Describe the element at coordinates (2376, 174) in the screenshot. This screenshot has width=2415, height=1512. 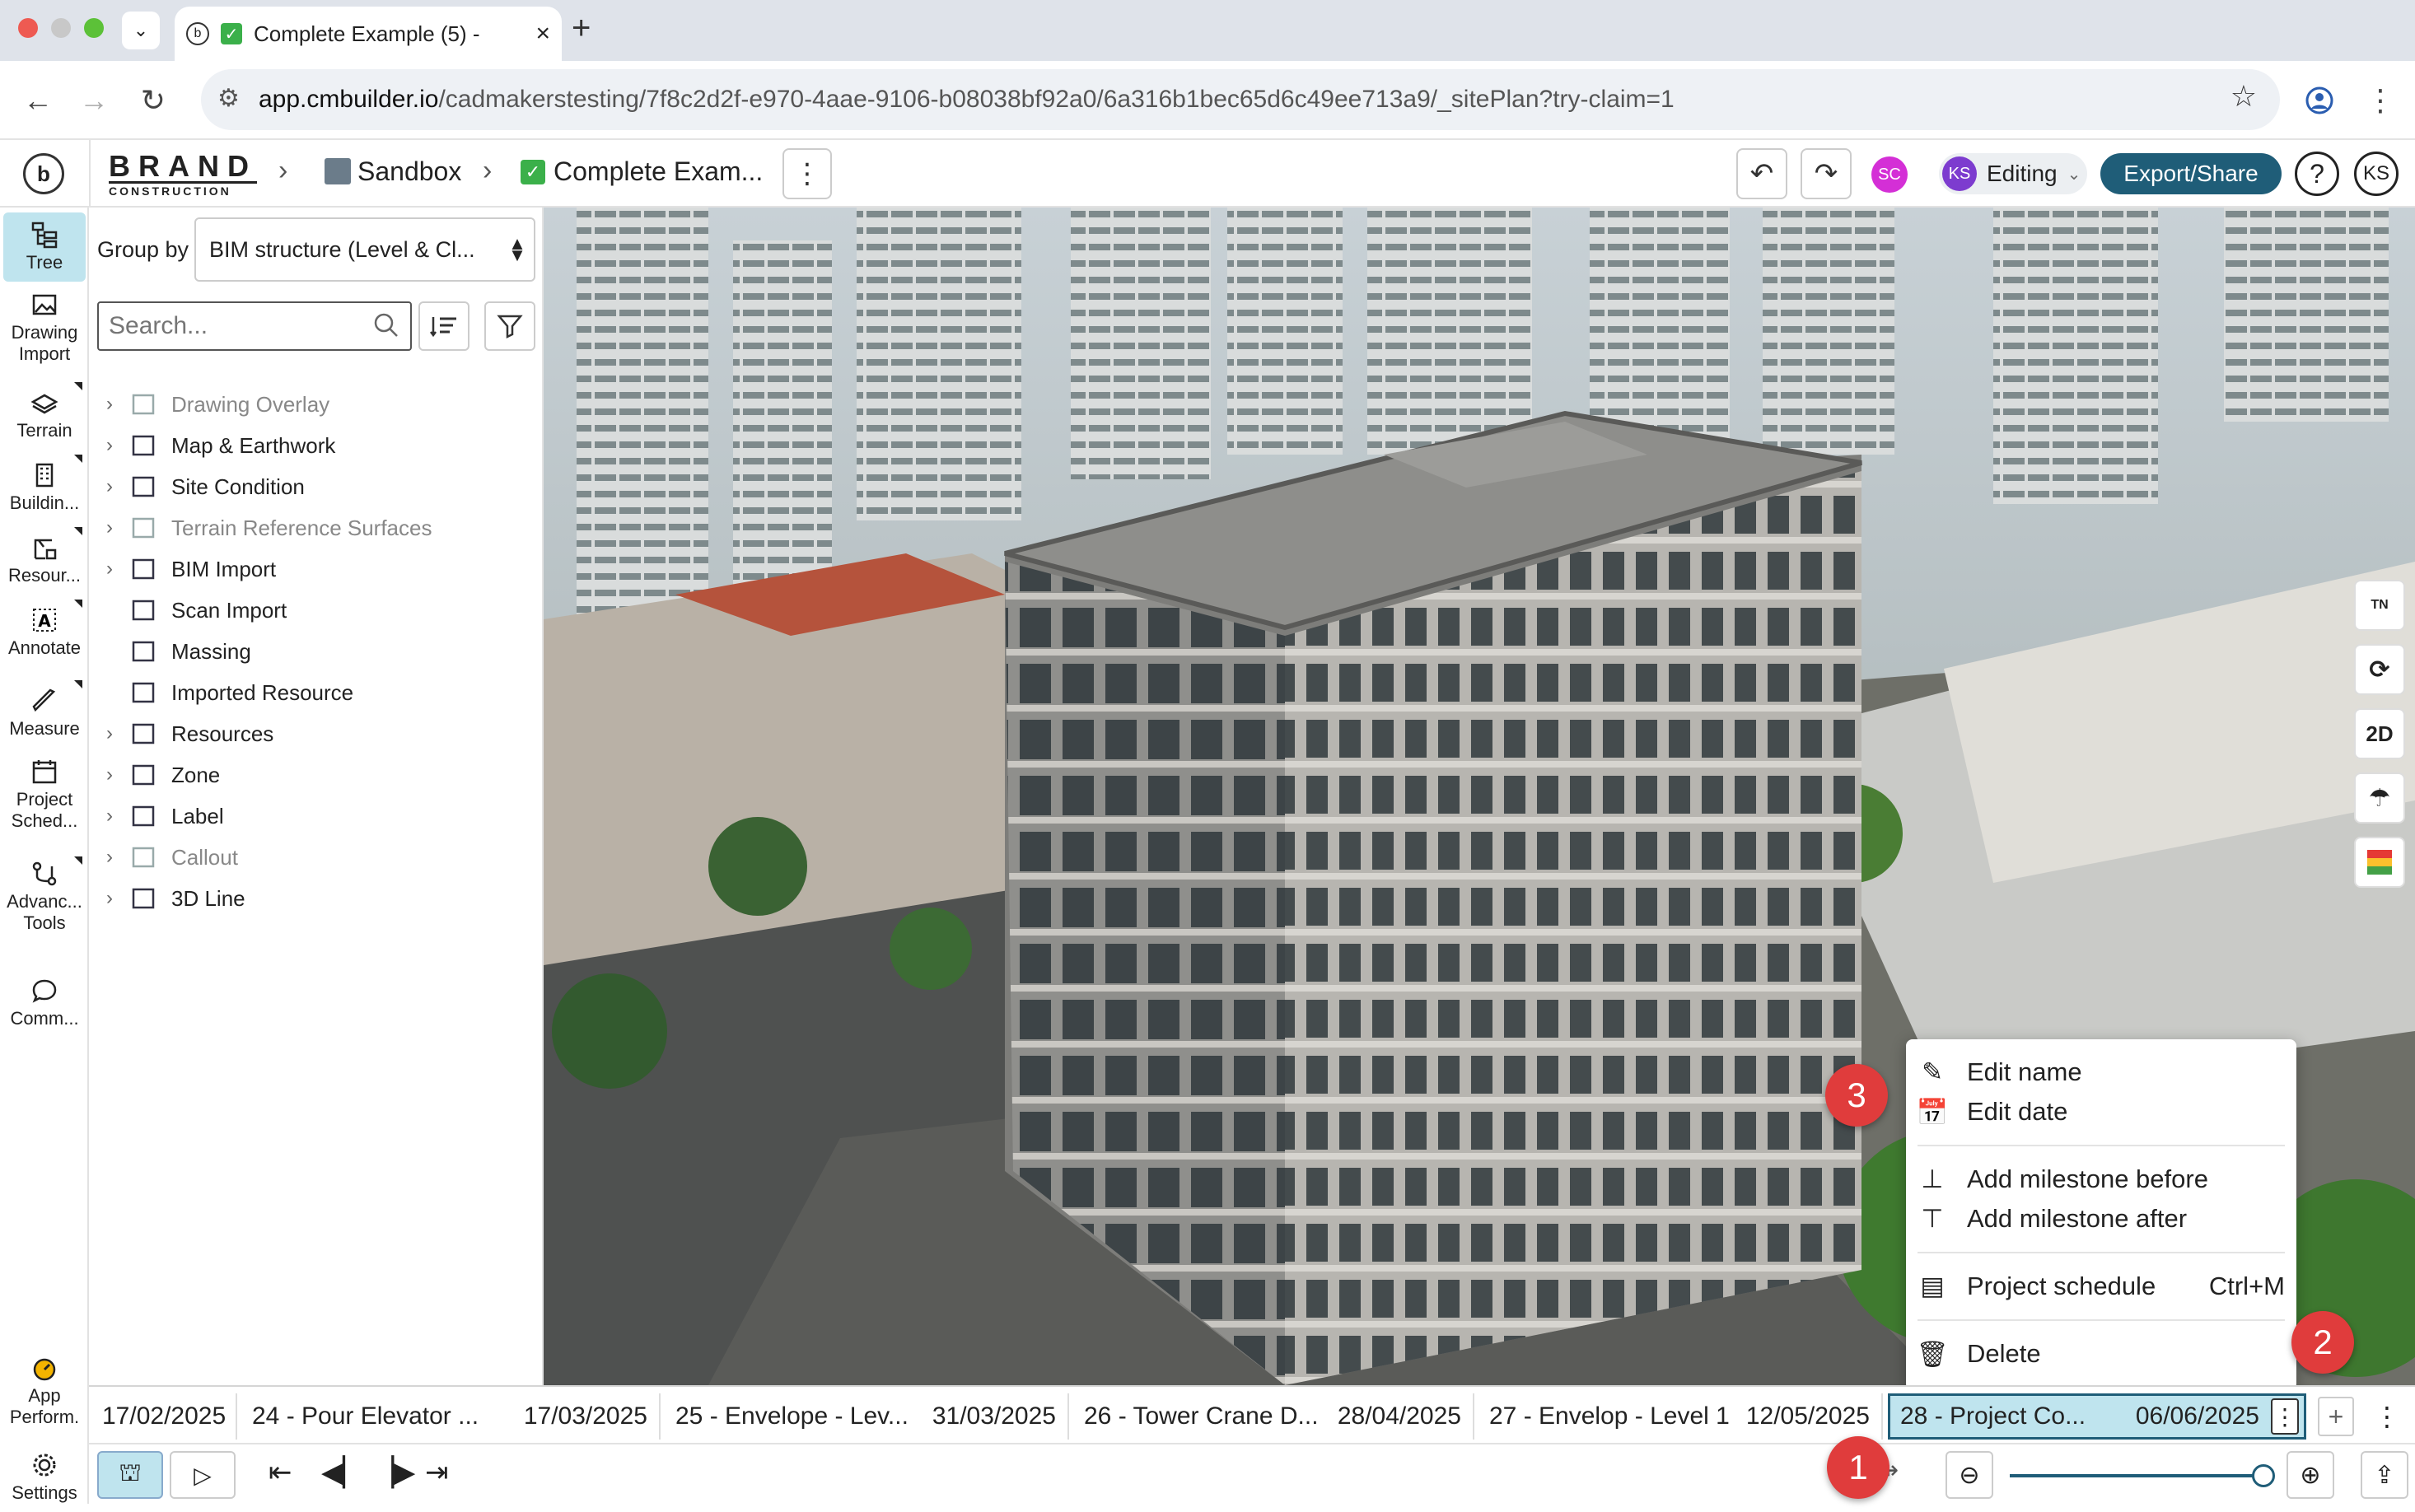
I see `account-avatar: KS` at that location.